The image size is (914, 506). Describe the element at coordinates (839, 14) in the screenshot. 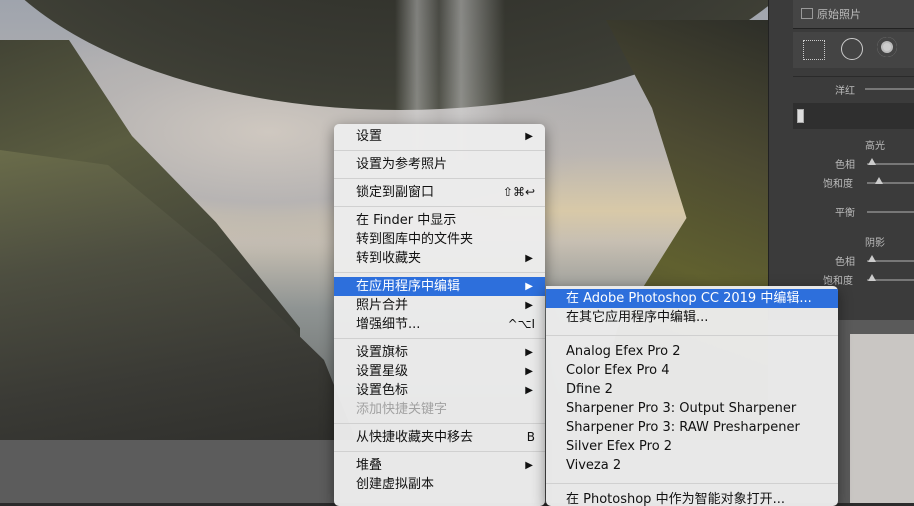

I see `original-photo-label: 原始照片` at that location.